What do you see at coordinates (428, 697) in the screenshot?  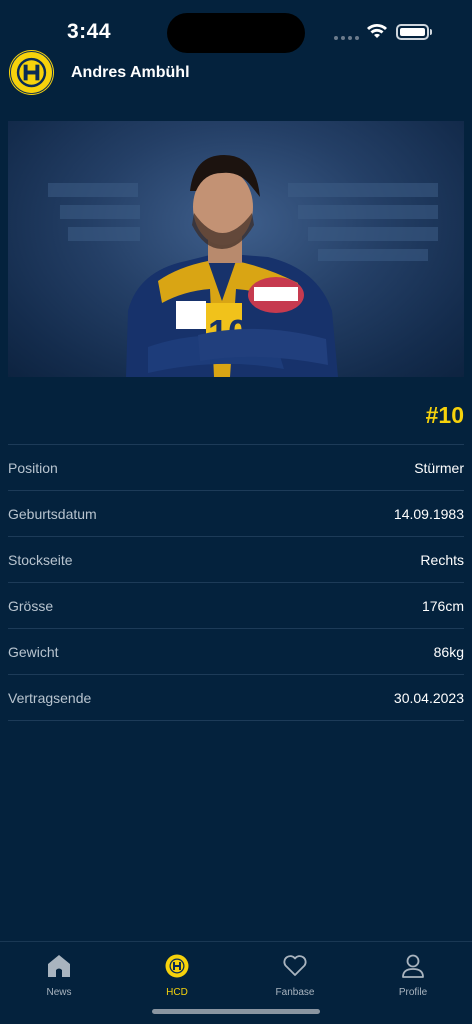 I see `detail-value: 30.04.2023` at bounding box center [428, 697].